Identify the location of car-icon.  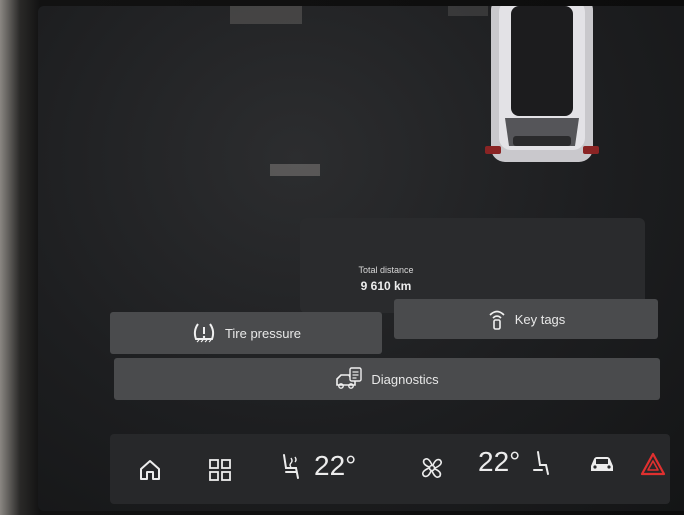
(602, 466).